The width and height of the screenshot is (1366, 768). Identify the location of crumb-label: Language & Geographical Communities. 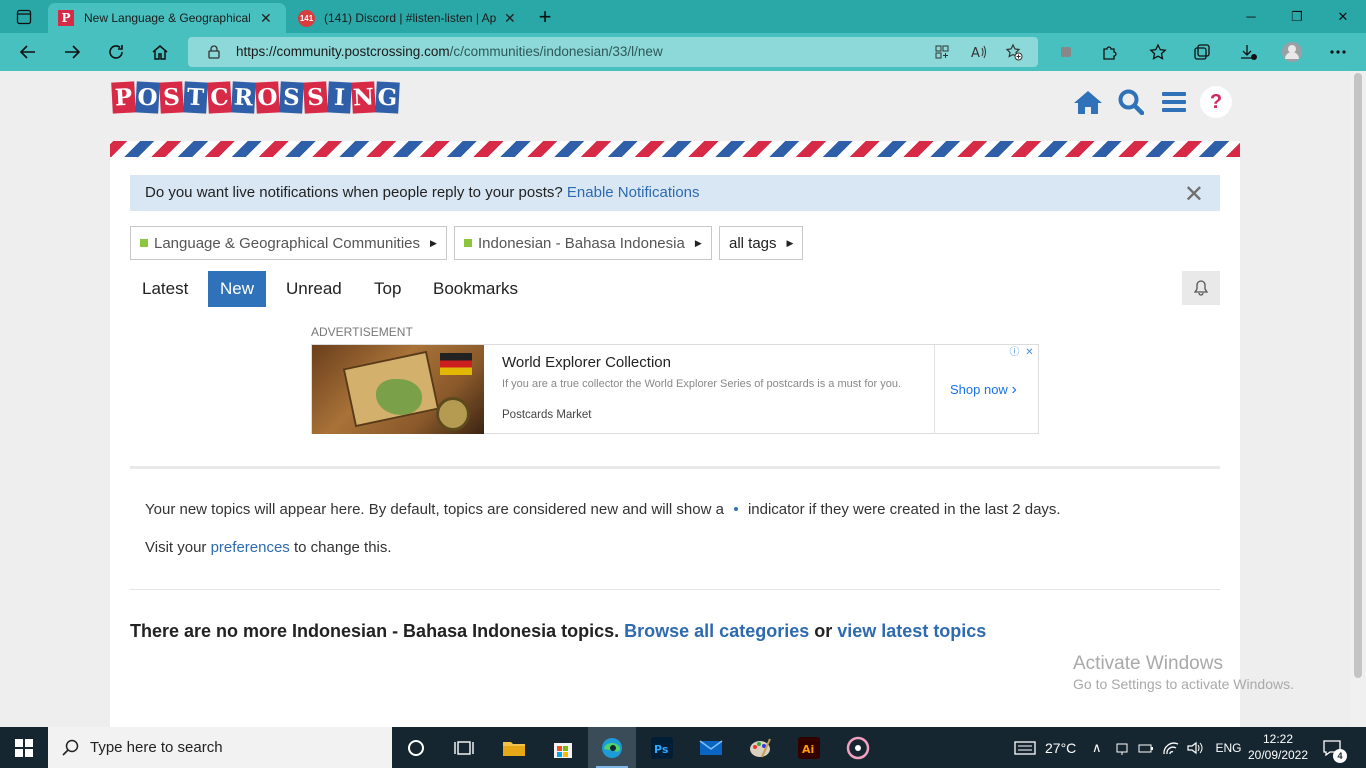
(287, 243).